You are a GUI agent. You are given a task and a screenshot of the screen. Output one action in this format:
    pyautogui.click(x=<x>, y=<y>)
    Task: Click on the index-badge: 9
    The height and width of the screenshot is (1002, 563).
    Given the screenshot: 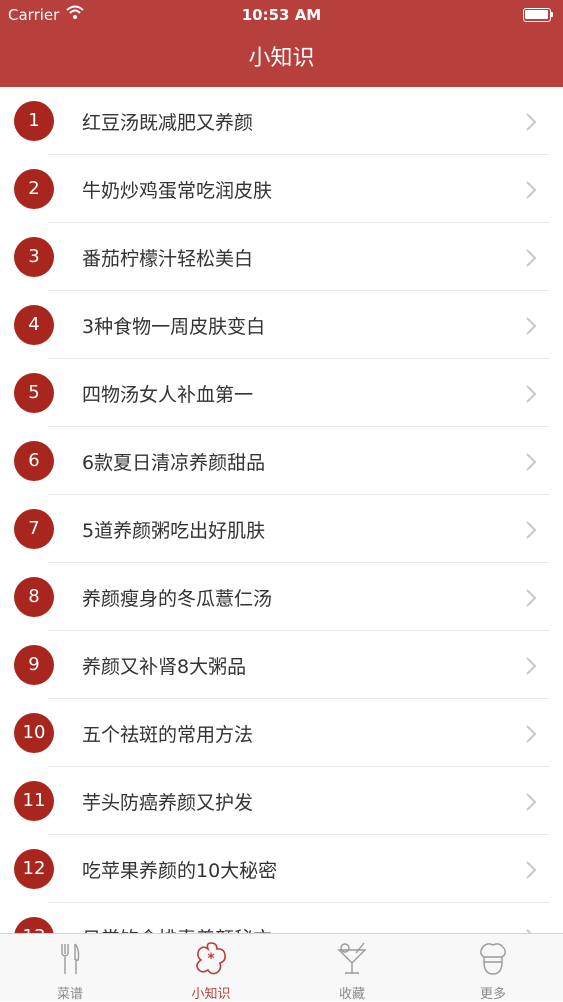 What is the action you would take?
    pyautogui.click(x=34, y=665)
    